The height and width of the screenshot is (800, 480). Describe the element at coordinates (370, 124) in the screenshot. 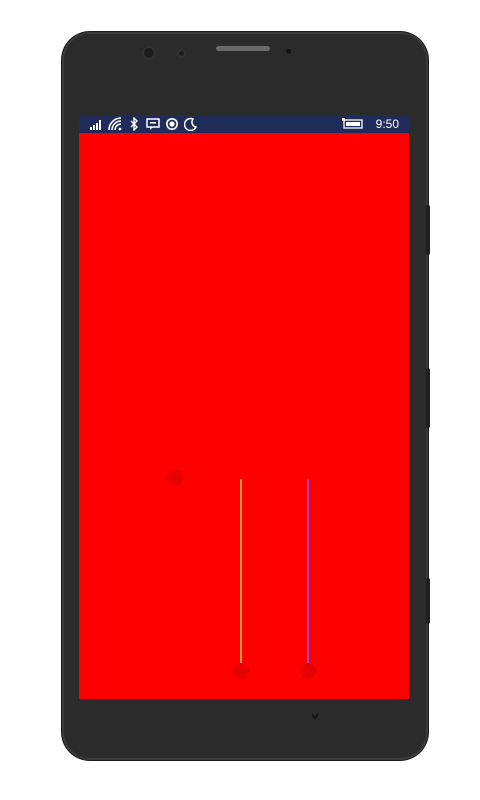

I see `status-bar-right: 9:50` at that location.